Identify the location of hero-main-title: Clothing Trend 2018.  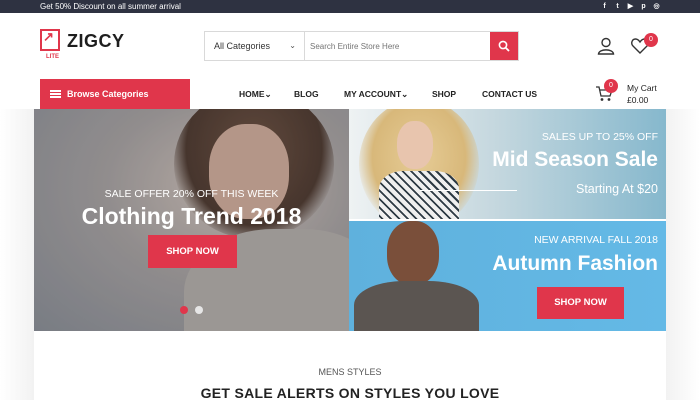
(191, 216).